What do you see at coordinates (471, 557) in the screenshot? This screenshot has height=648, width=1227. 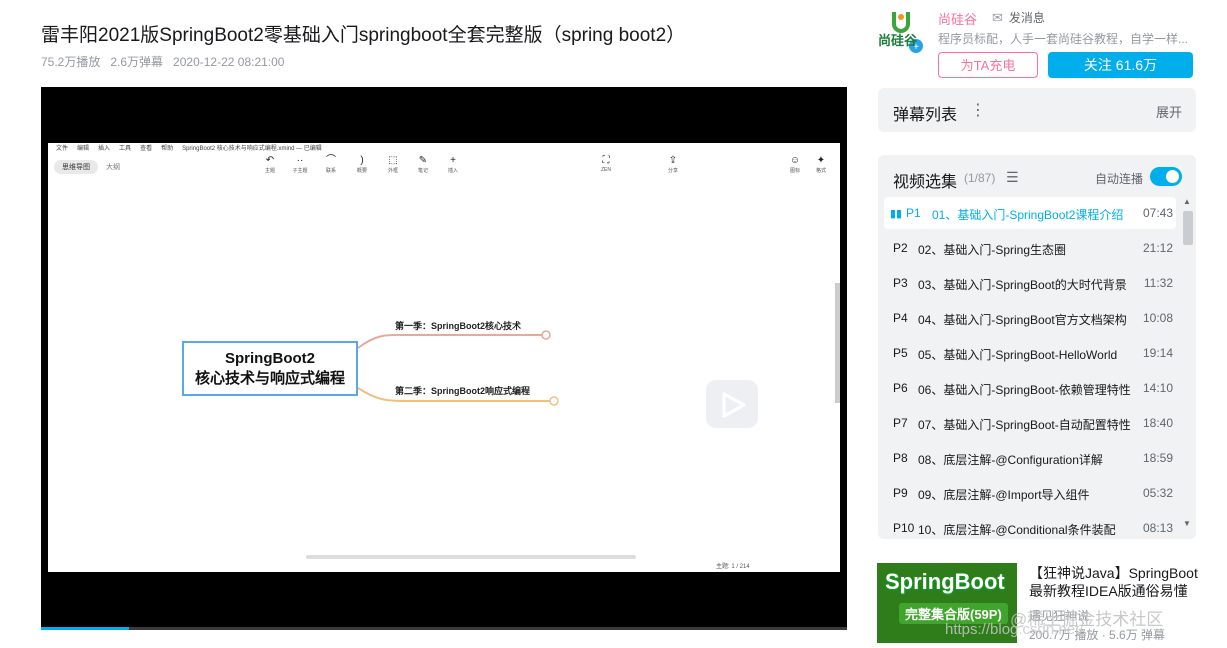 I see `canvas-scrollbar` at bounding box center [471, 557].